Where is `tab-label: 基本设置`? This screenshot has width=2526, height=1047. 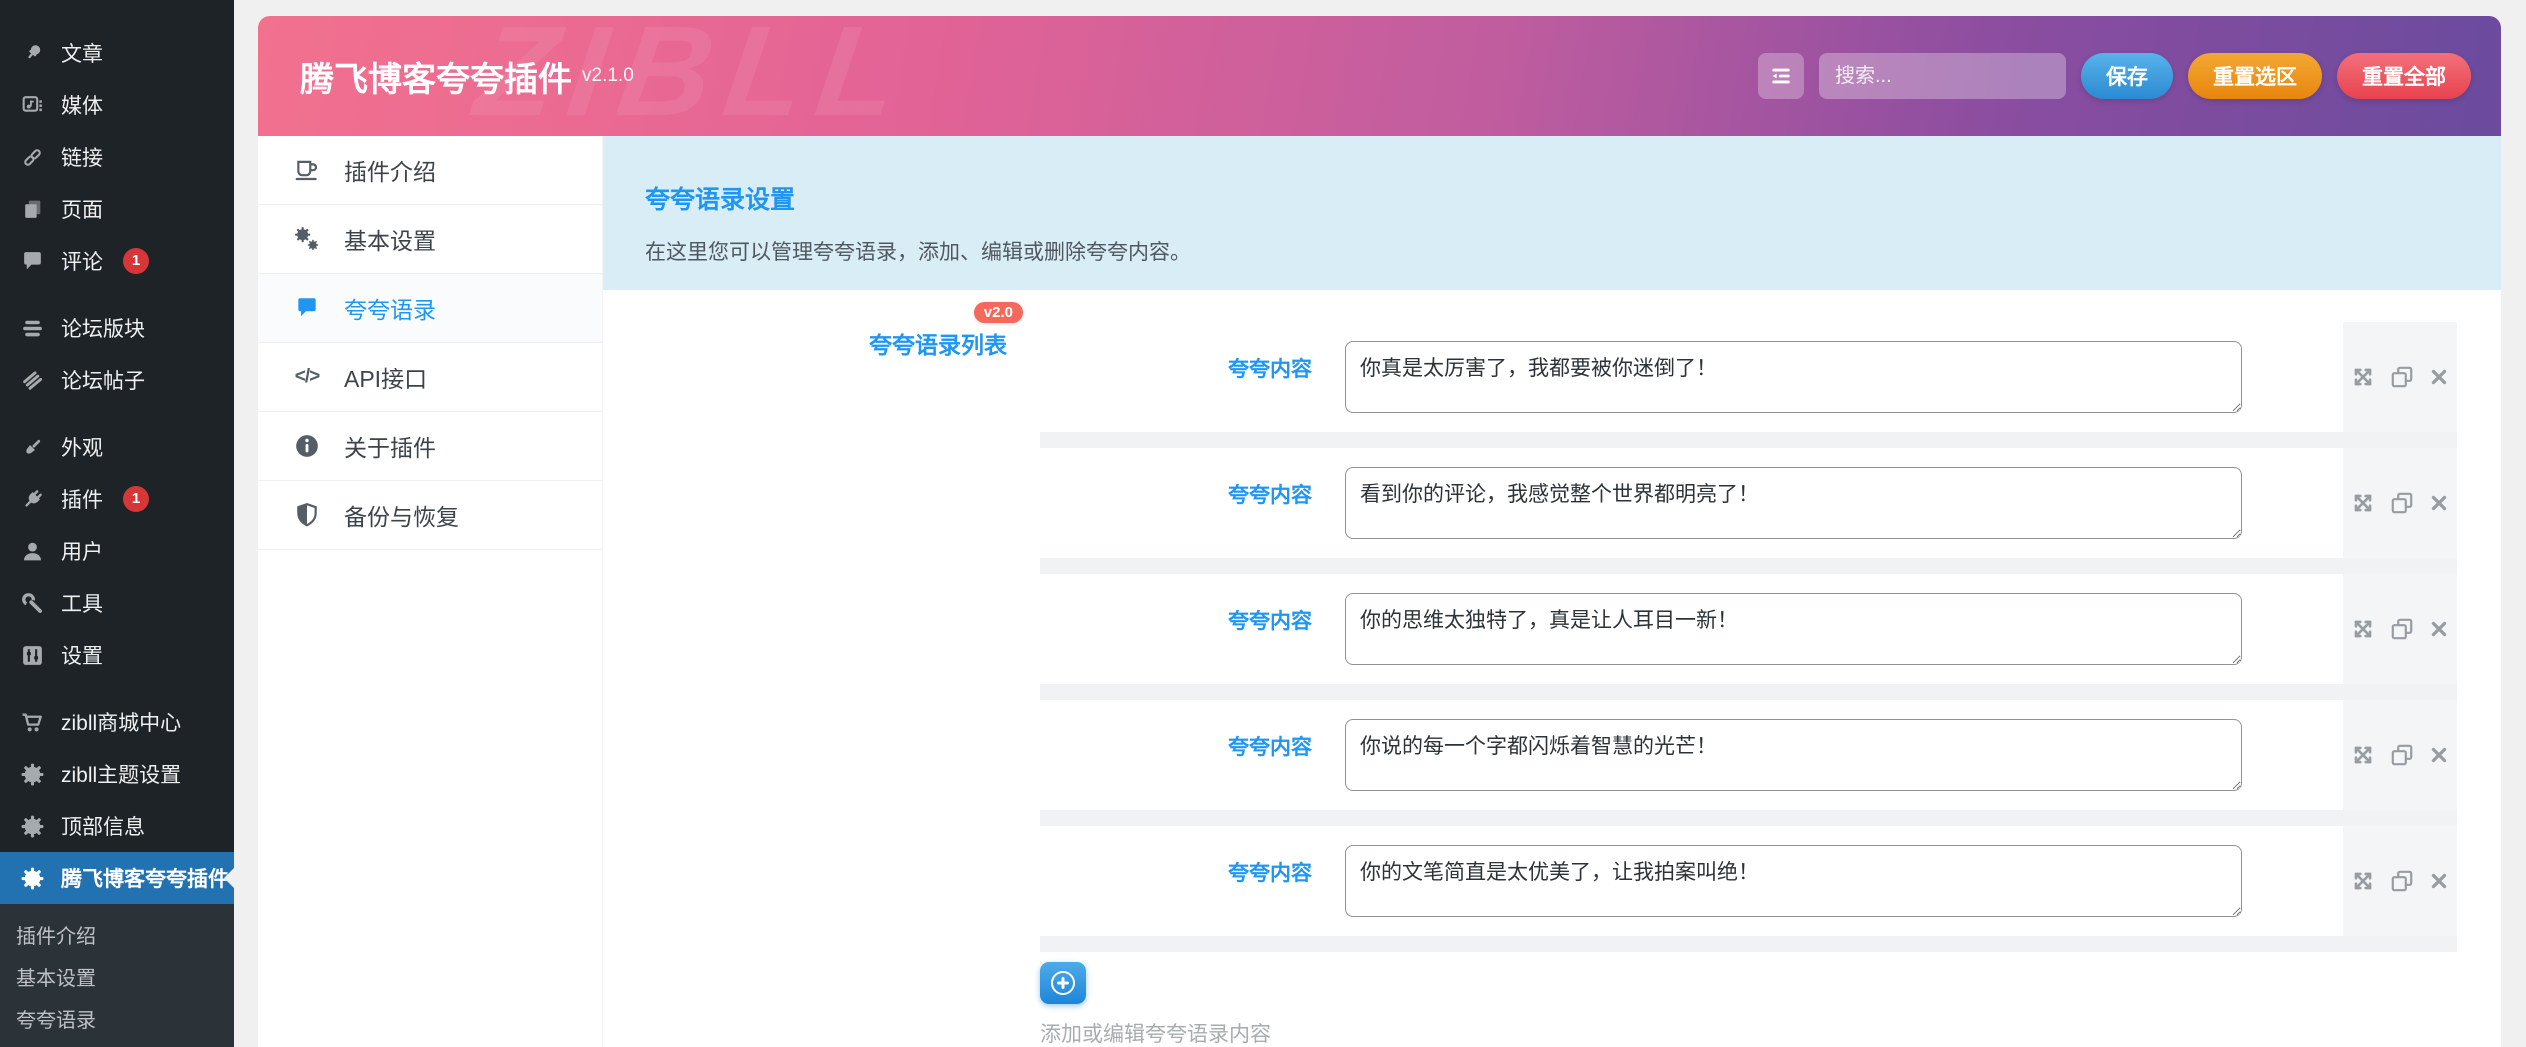
tab-label: 基本设置 is located at coordinates (390, 241).